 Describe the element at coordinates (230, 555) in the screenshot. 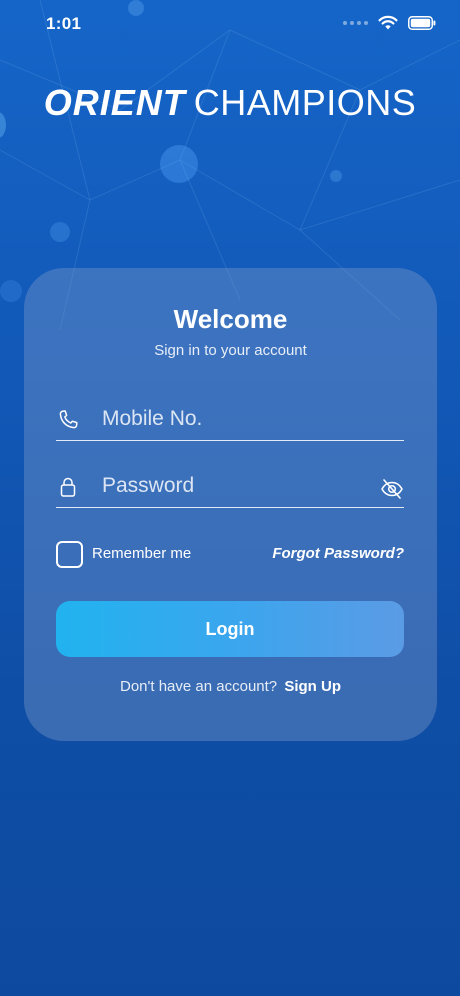

I see `remember-row: Remember me Forgot Password?` at that location.